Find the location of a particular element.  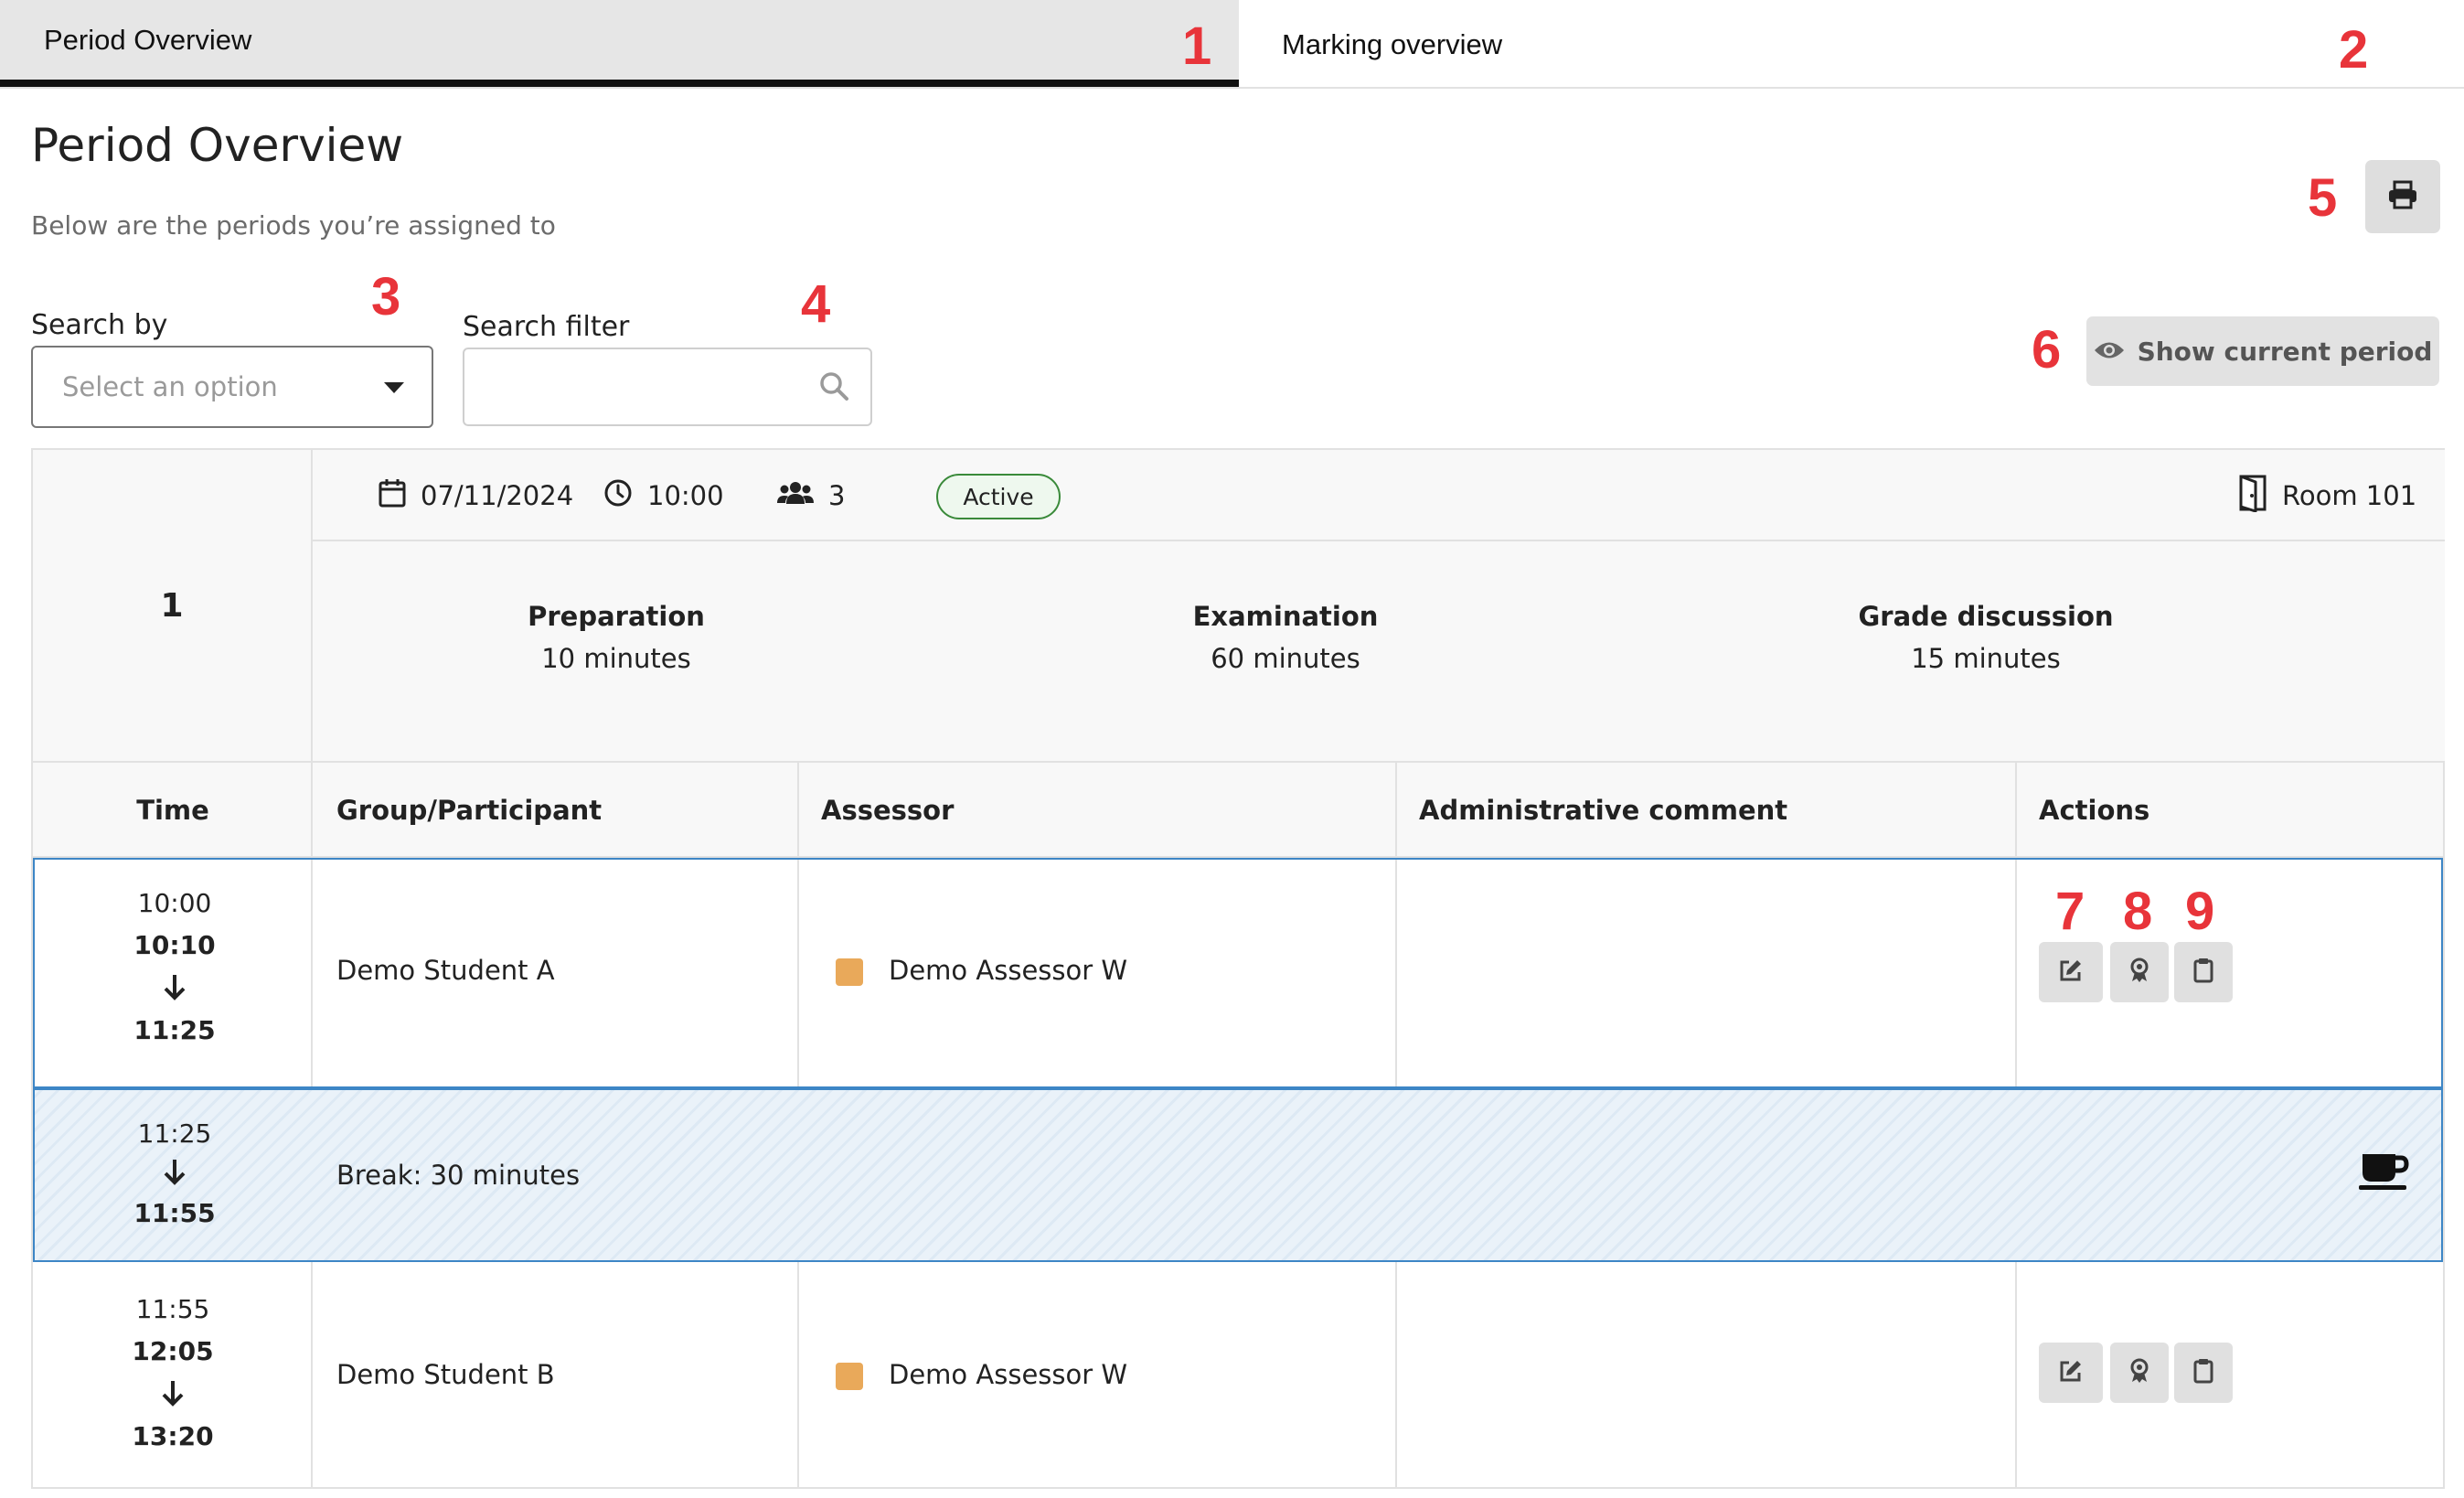

period-participants: 3 is located at coordinates (811, 495).